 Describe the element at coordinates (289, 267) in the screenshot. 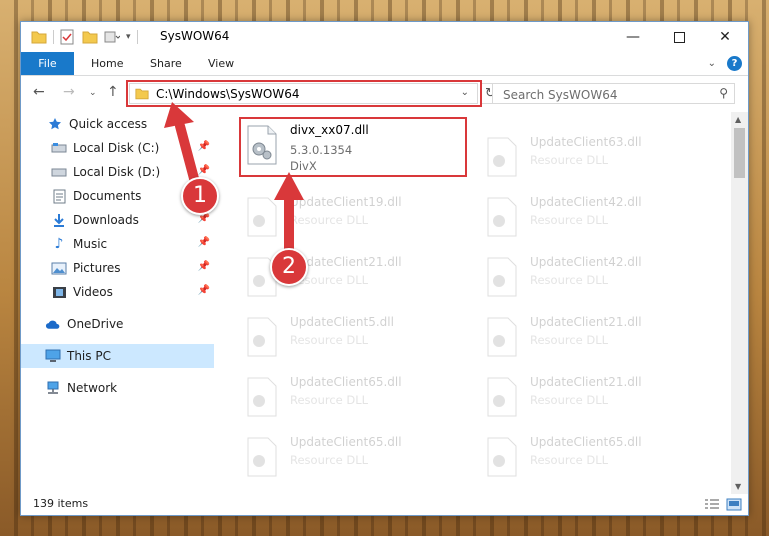

I see `step-2-badge: 2` at that location.